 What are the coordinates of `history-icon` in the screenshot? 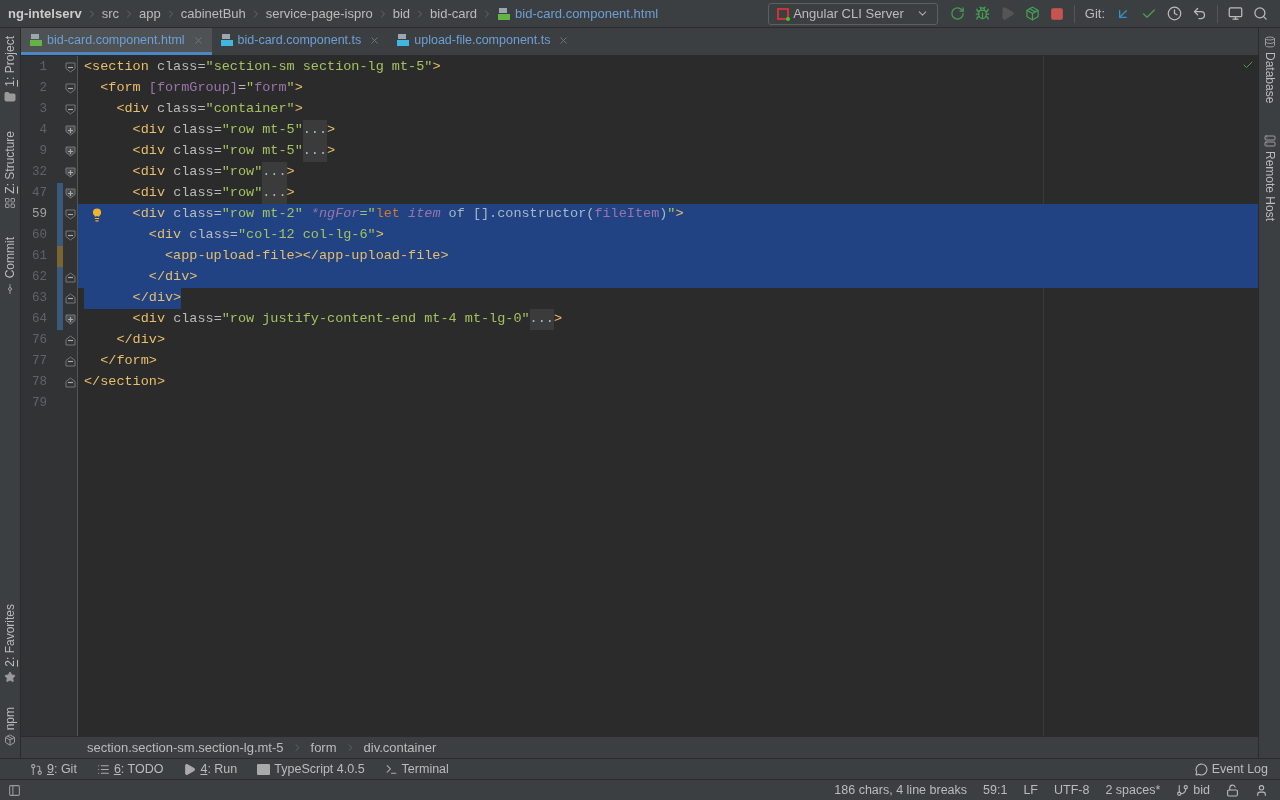 It's located at (1174, 13).